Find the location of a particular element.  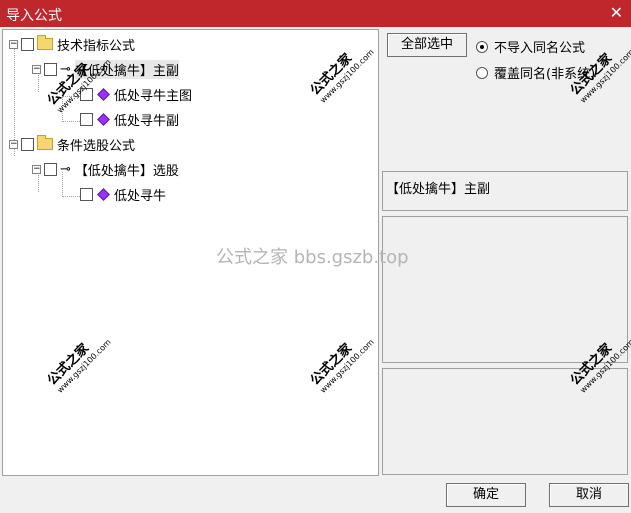

radio-no-import: 不导入同名公式 is located at coordinates (530, 46).